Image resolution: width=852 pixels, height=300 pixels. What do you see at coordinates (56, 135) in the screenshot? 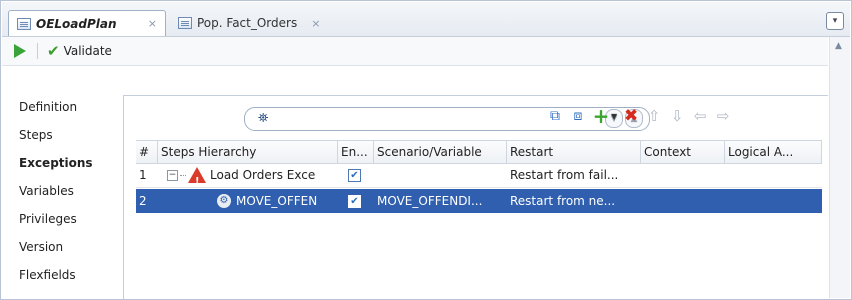
I see `nav-item-steps: Steps` at bounding box center [56, 135].